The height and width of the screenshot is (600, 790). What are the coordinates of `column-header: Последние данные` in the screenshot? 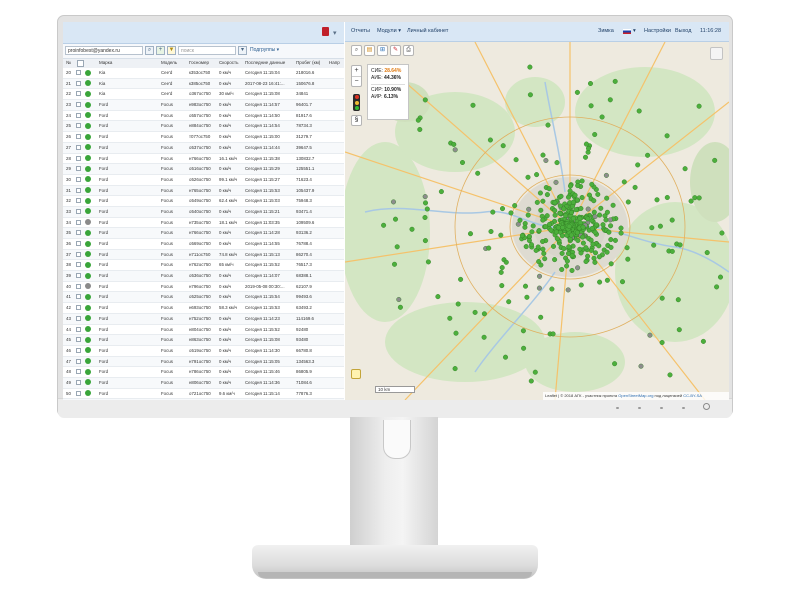 It's located at (265, 62).